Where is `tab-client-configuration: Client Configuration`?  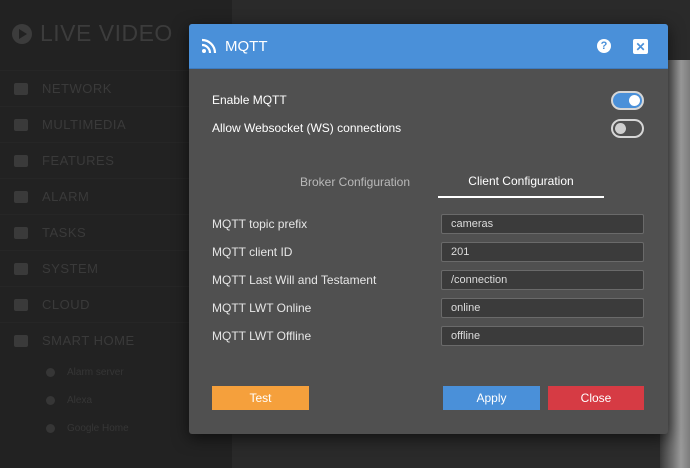
tab-client-configuration: Client Configuration is located at coordinates (521, 182).